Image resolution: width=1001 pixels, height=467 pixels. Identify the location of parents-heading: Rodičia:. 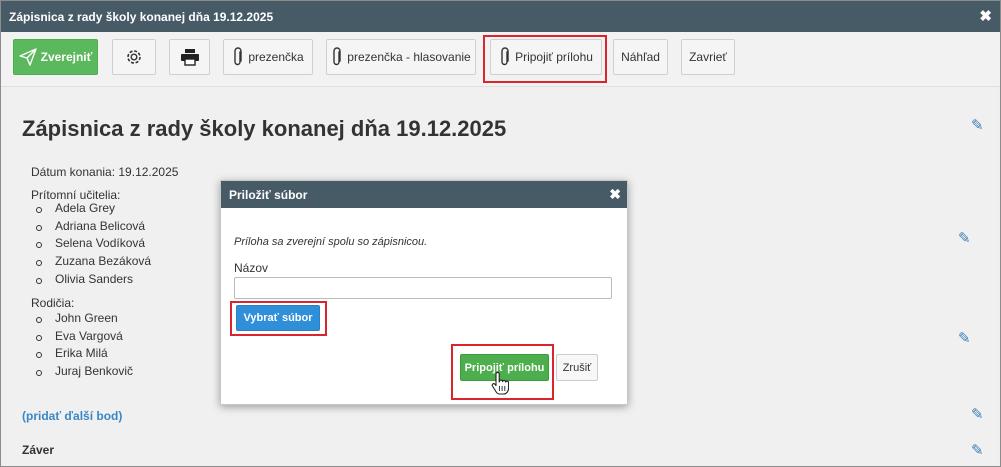
(53, 303).